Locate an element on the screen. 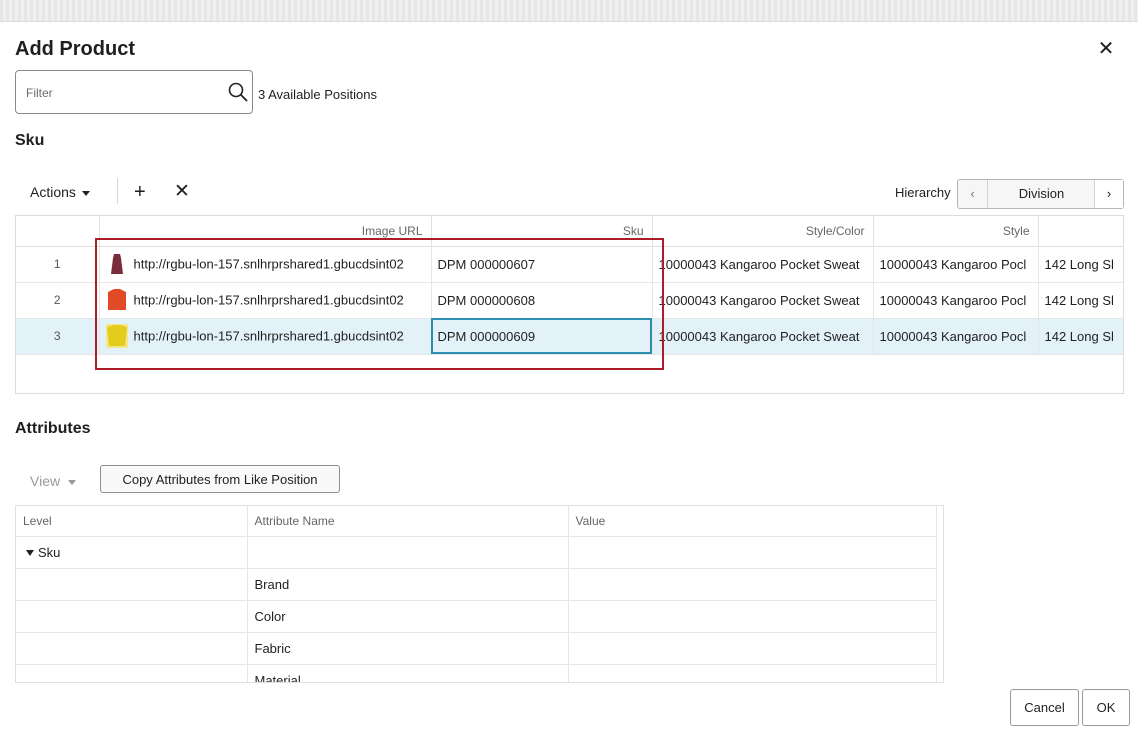 The width and height of the screenshot is (1138, 734). attribute-name-cell: Fabric is located at coordinates (408, 648).